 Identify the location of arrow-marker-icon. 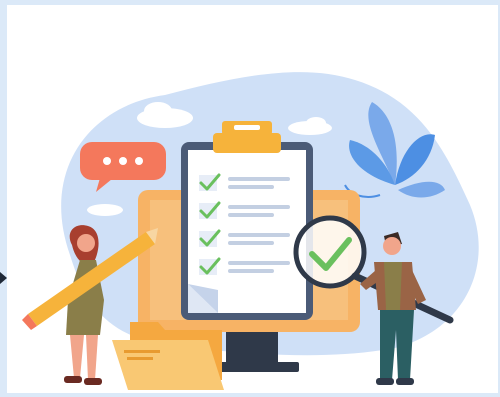
(3, 278).